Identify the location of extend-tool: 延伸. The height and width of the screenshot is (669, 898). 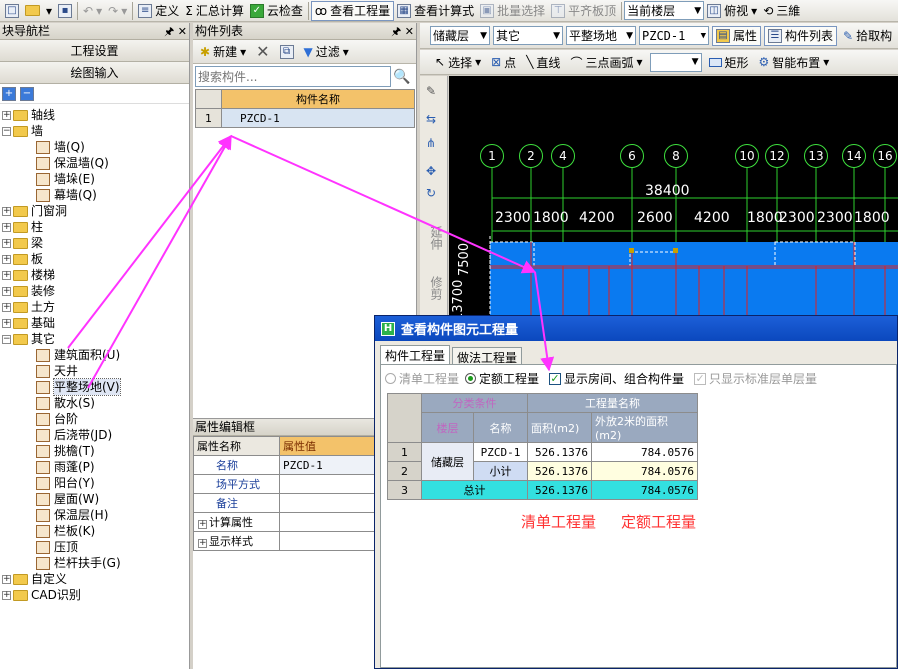
(436, 238).